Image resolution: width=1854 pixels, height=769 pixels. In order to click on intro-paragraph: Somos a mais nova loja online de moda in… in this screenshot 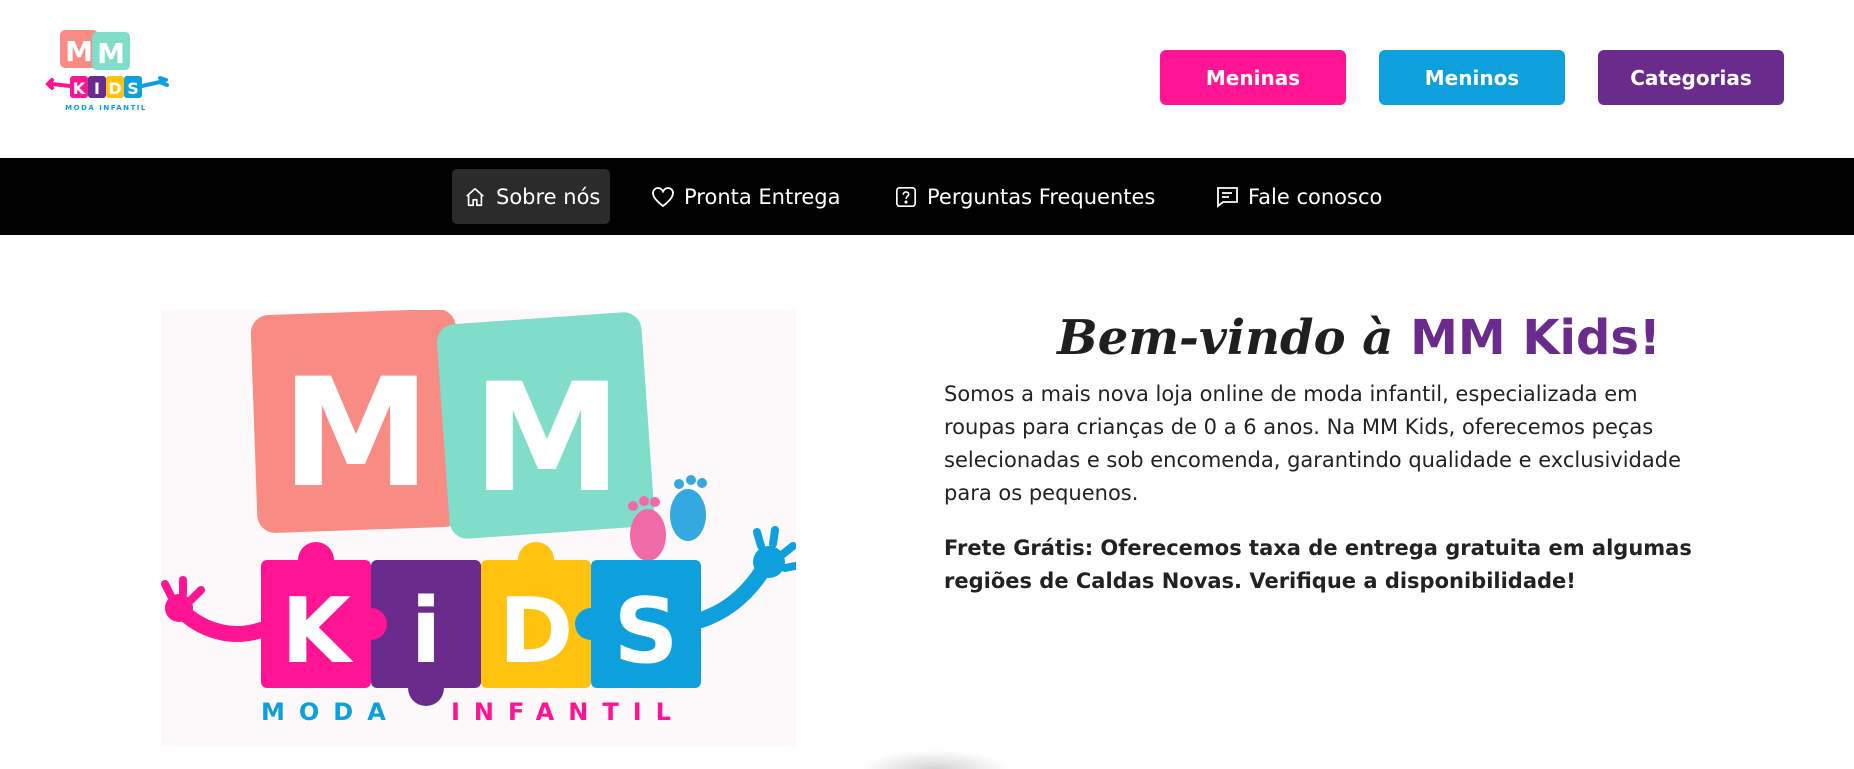, I will do `click(1313, 443)`.